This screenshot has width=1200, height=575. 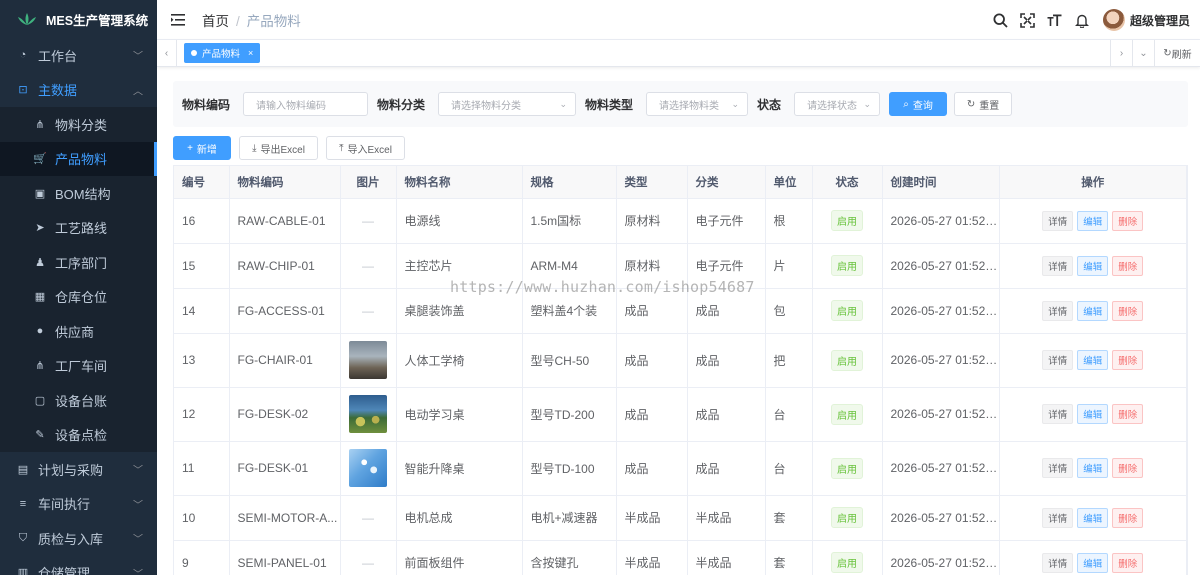 What do you see at coordinates (726, 266) in the screenshot?
I see `cell-cat: 电子元件` at bounding box center [726, 266].